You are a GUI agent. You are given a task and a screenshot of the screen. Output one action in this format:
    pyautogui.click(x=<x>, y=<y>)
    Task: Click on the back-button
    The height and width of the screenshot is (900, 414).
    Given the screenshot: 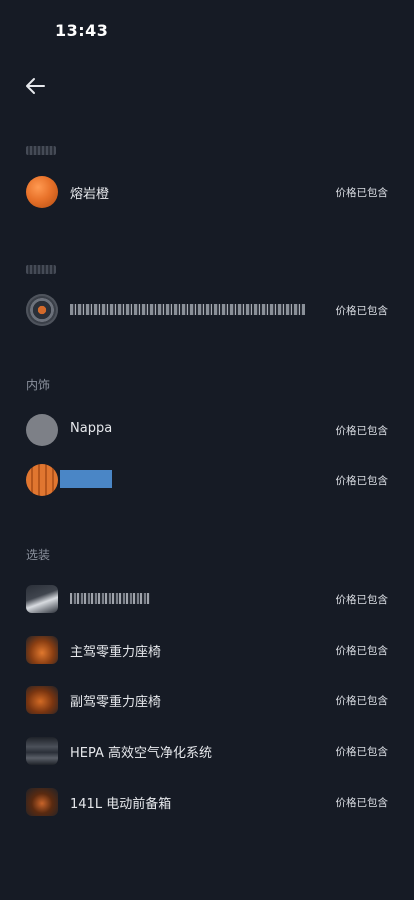 What is the action you would take?
    pyautogui.click(x=36, y=86)
    